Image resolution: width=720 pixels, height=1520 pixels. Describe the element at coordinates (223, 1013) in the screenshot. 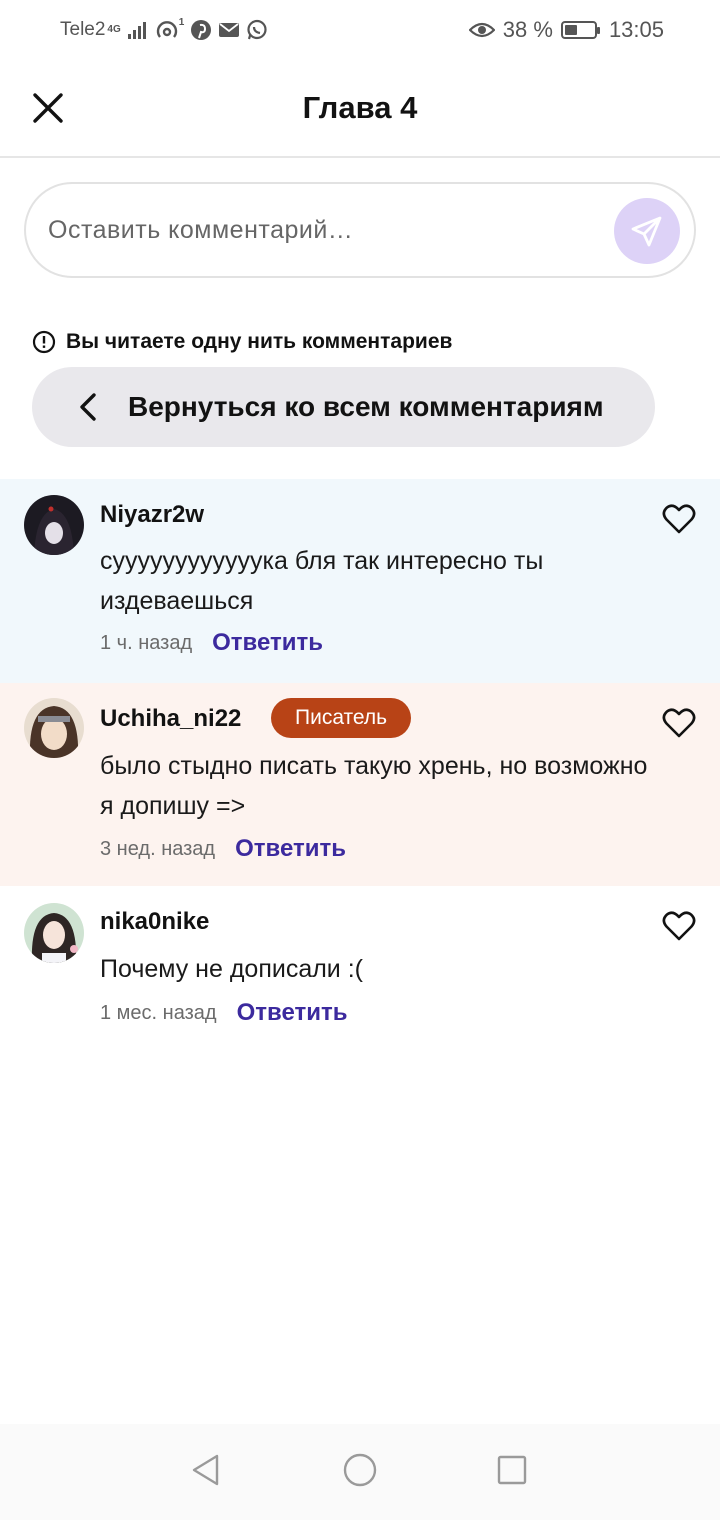

I see `comment-meta: 1 мес. назад Ответить` at that location.